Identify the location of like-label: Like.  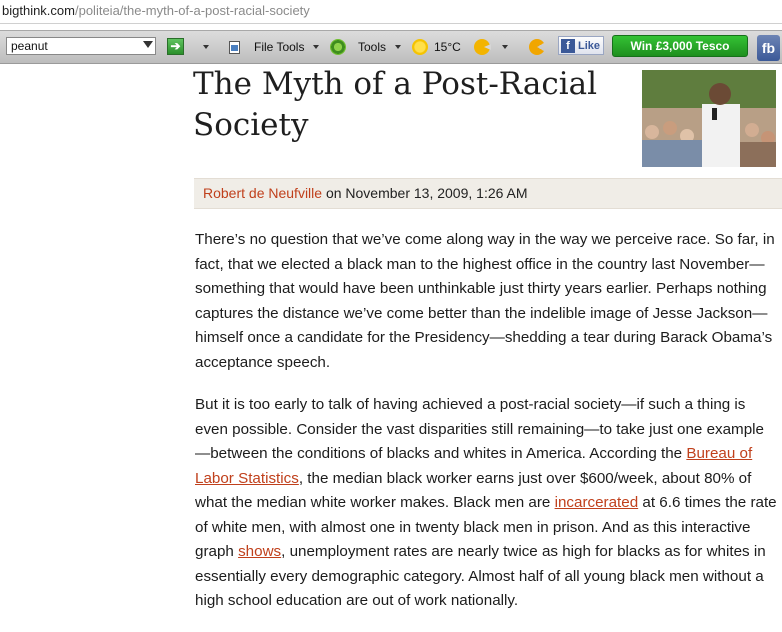
(589, 45).